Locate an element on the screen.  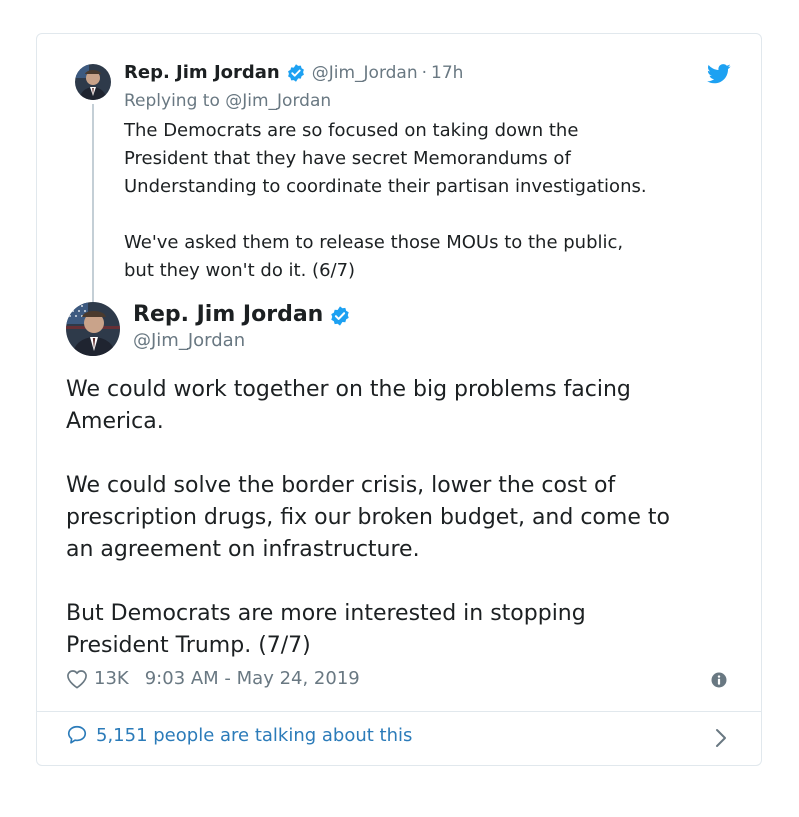
parent-handle: @Jim_Jordan is located at coordinates (365, 73).